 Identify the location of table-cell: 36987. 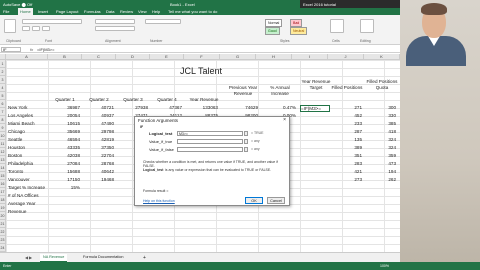
(64, 107).